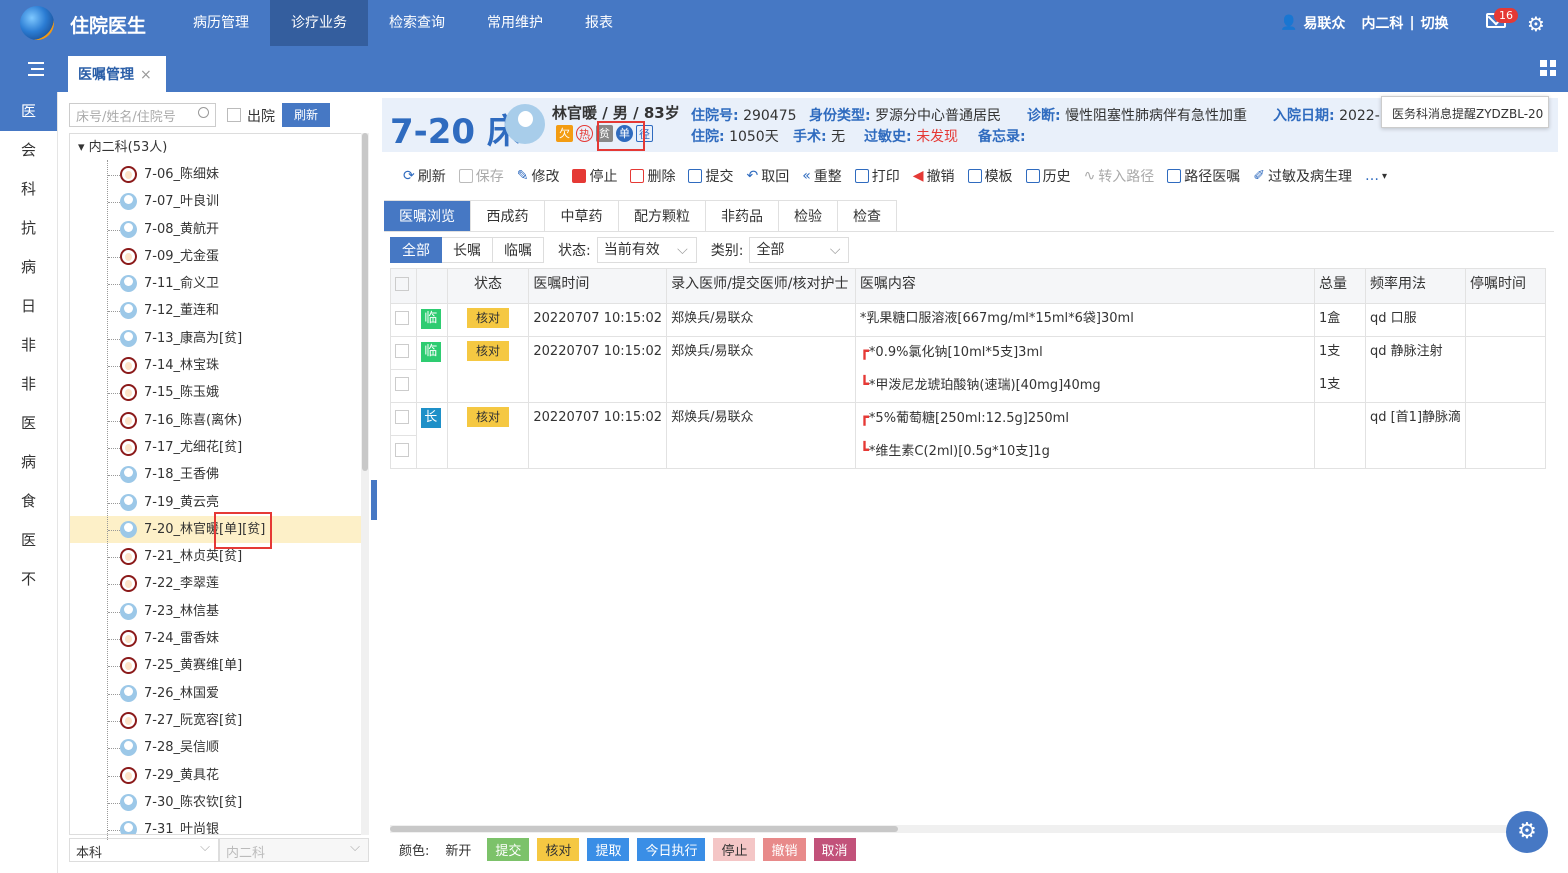 This screenshot has width=1568, height=873. Describe the element at coordinates (234, 115) in the screenshot. I see `discharged-checkbox` at that location.